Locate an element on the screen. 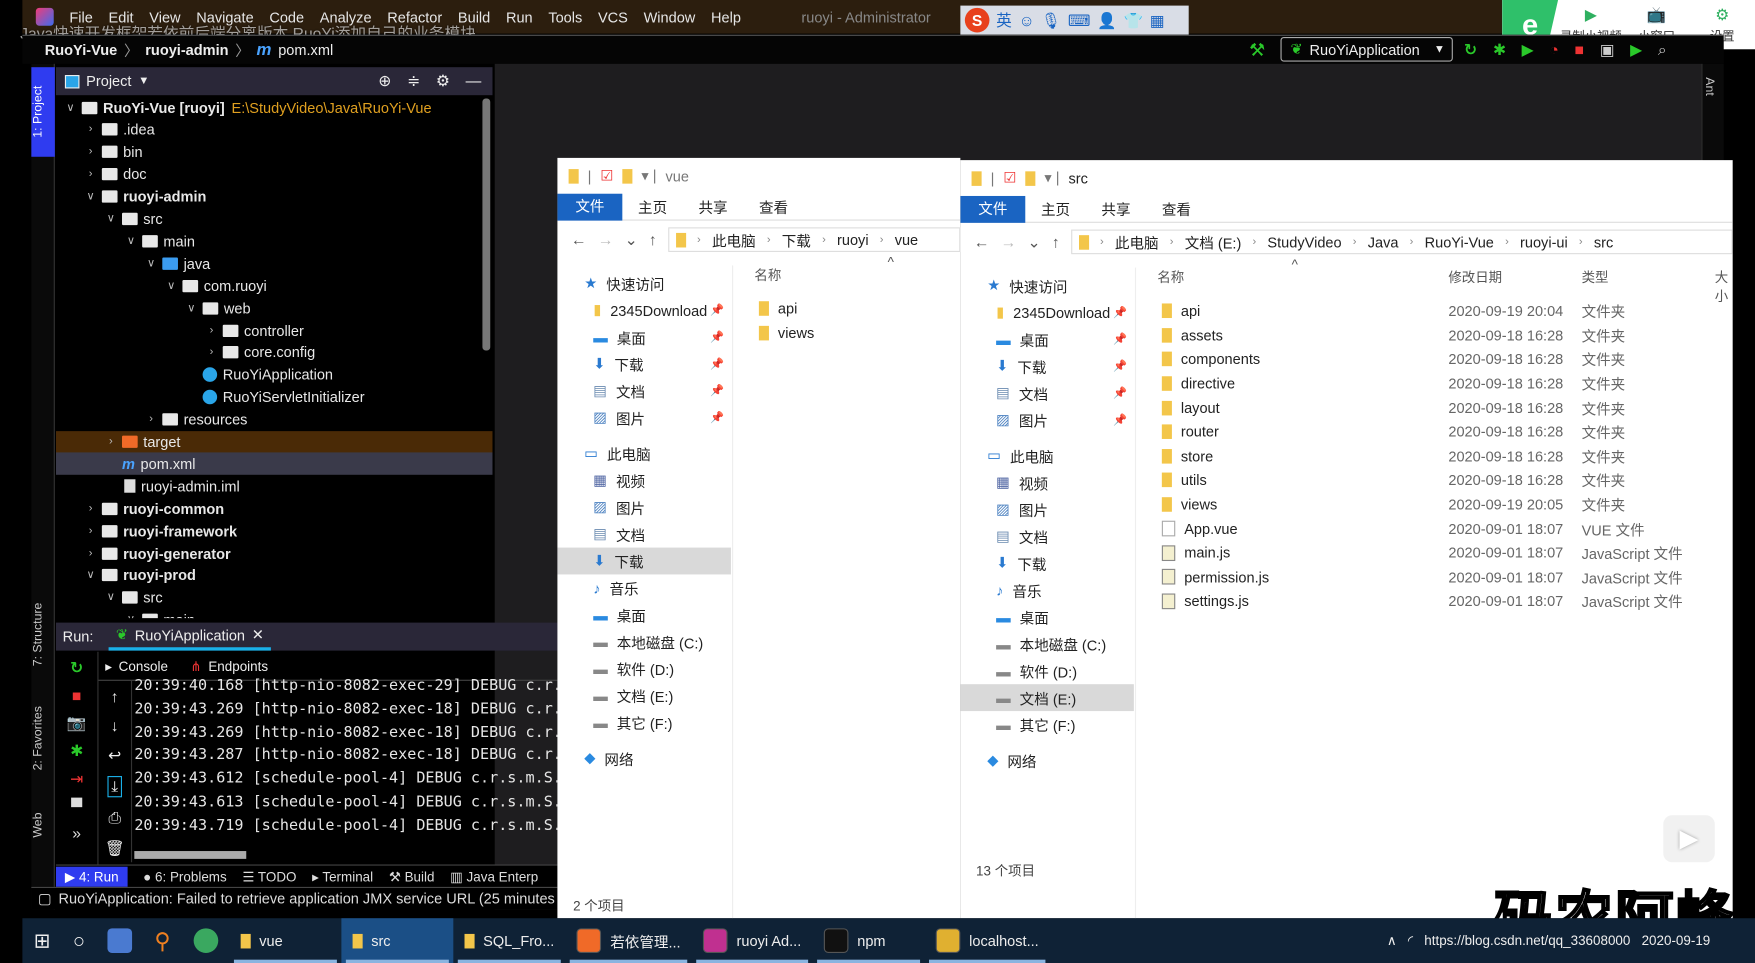 This screenshot has height=963, width=1755. gear-icon: ⚙ is located at coordinates (443, 81).